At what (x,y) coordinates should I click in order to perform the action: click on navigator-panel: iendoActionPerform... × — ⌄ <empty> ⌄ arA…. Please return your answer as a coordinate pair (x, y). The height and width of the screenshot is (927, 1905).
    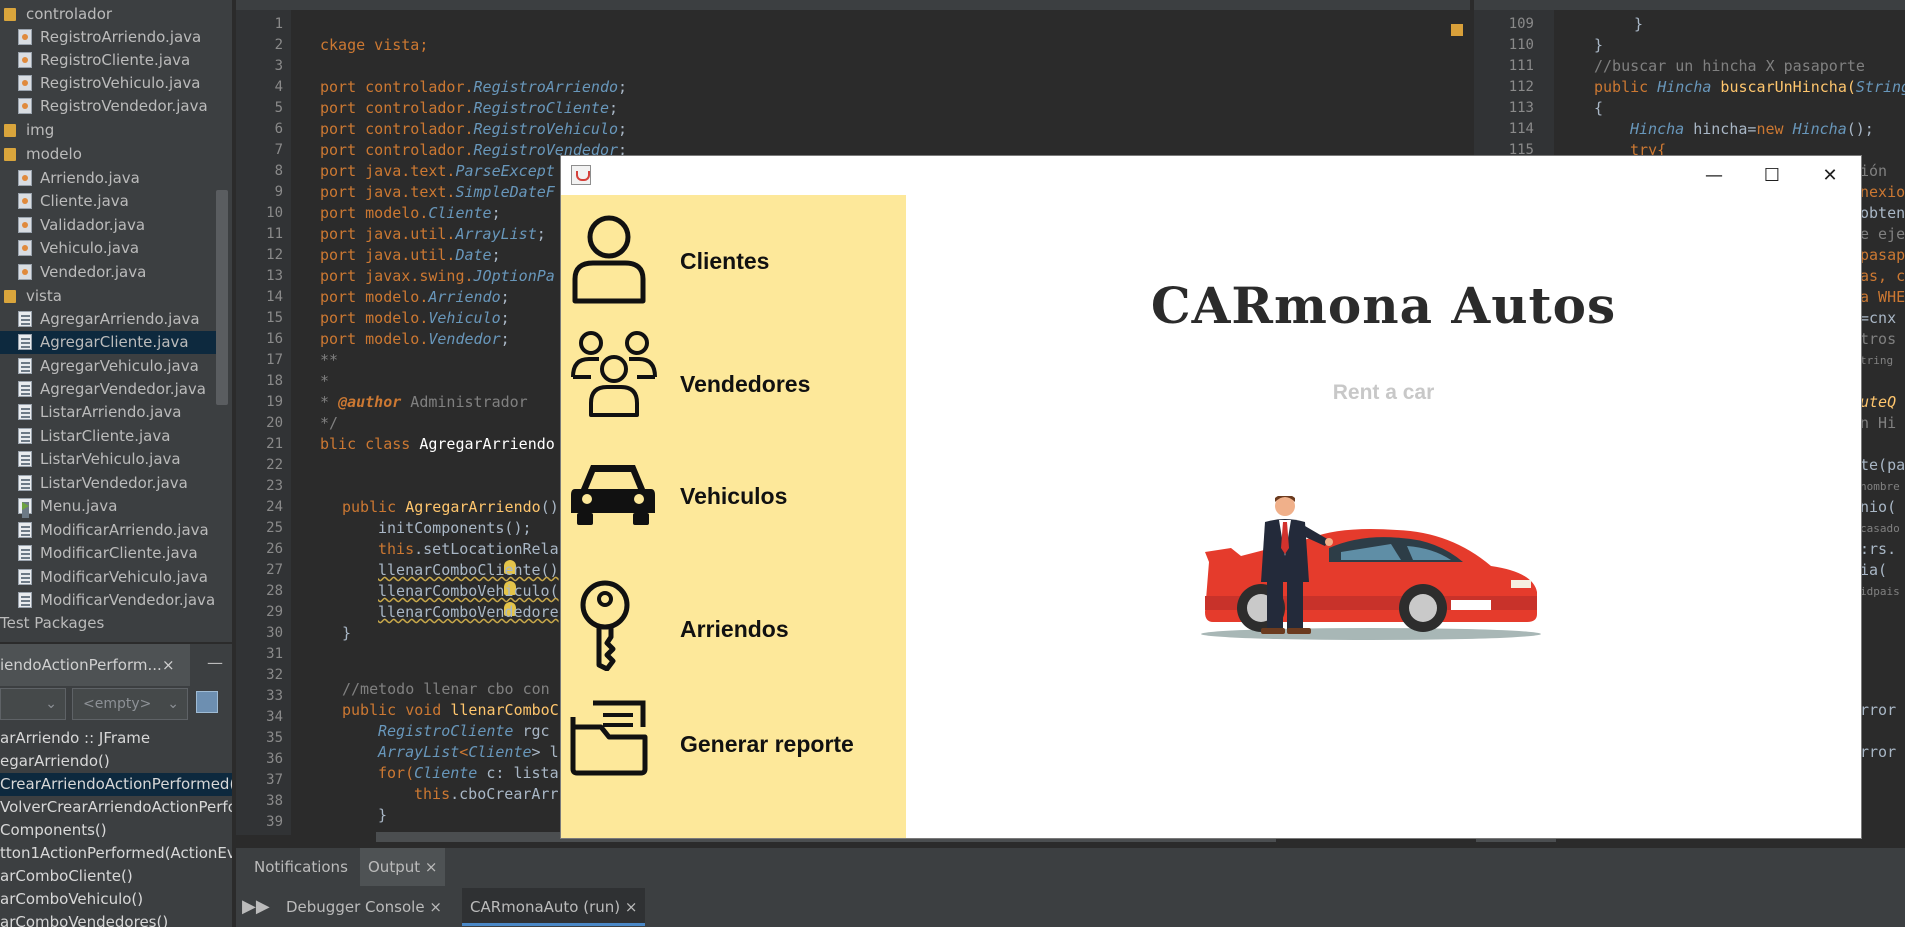
    Looking at the image, I should click on (116, 785).